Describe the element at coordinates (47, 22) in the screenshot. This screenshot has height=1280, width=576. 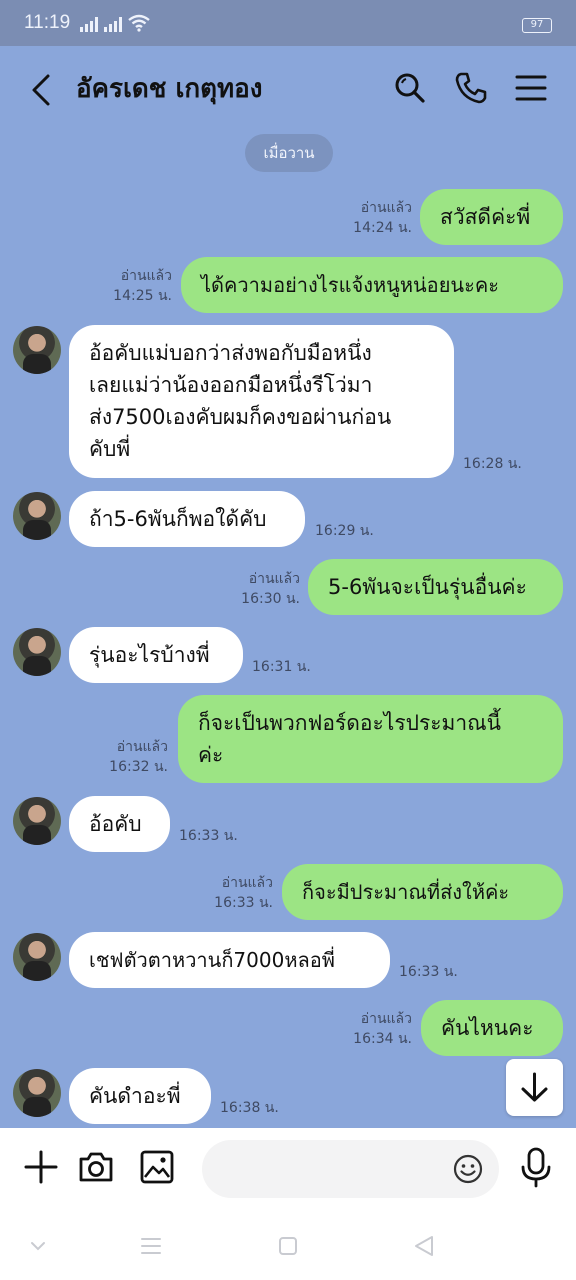
I see `status-time: 11:19` at that location.